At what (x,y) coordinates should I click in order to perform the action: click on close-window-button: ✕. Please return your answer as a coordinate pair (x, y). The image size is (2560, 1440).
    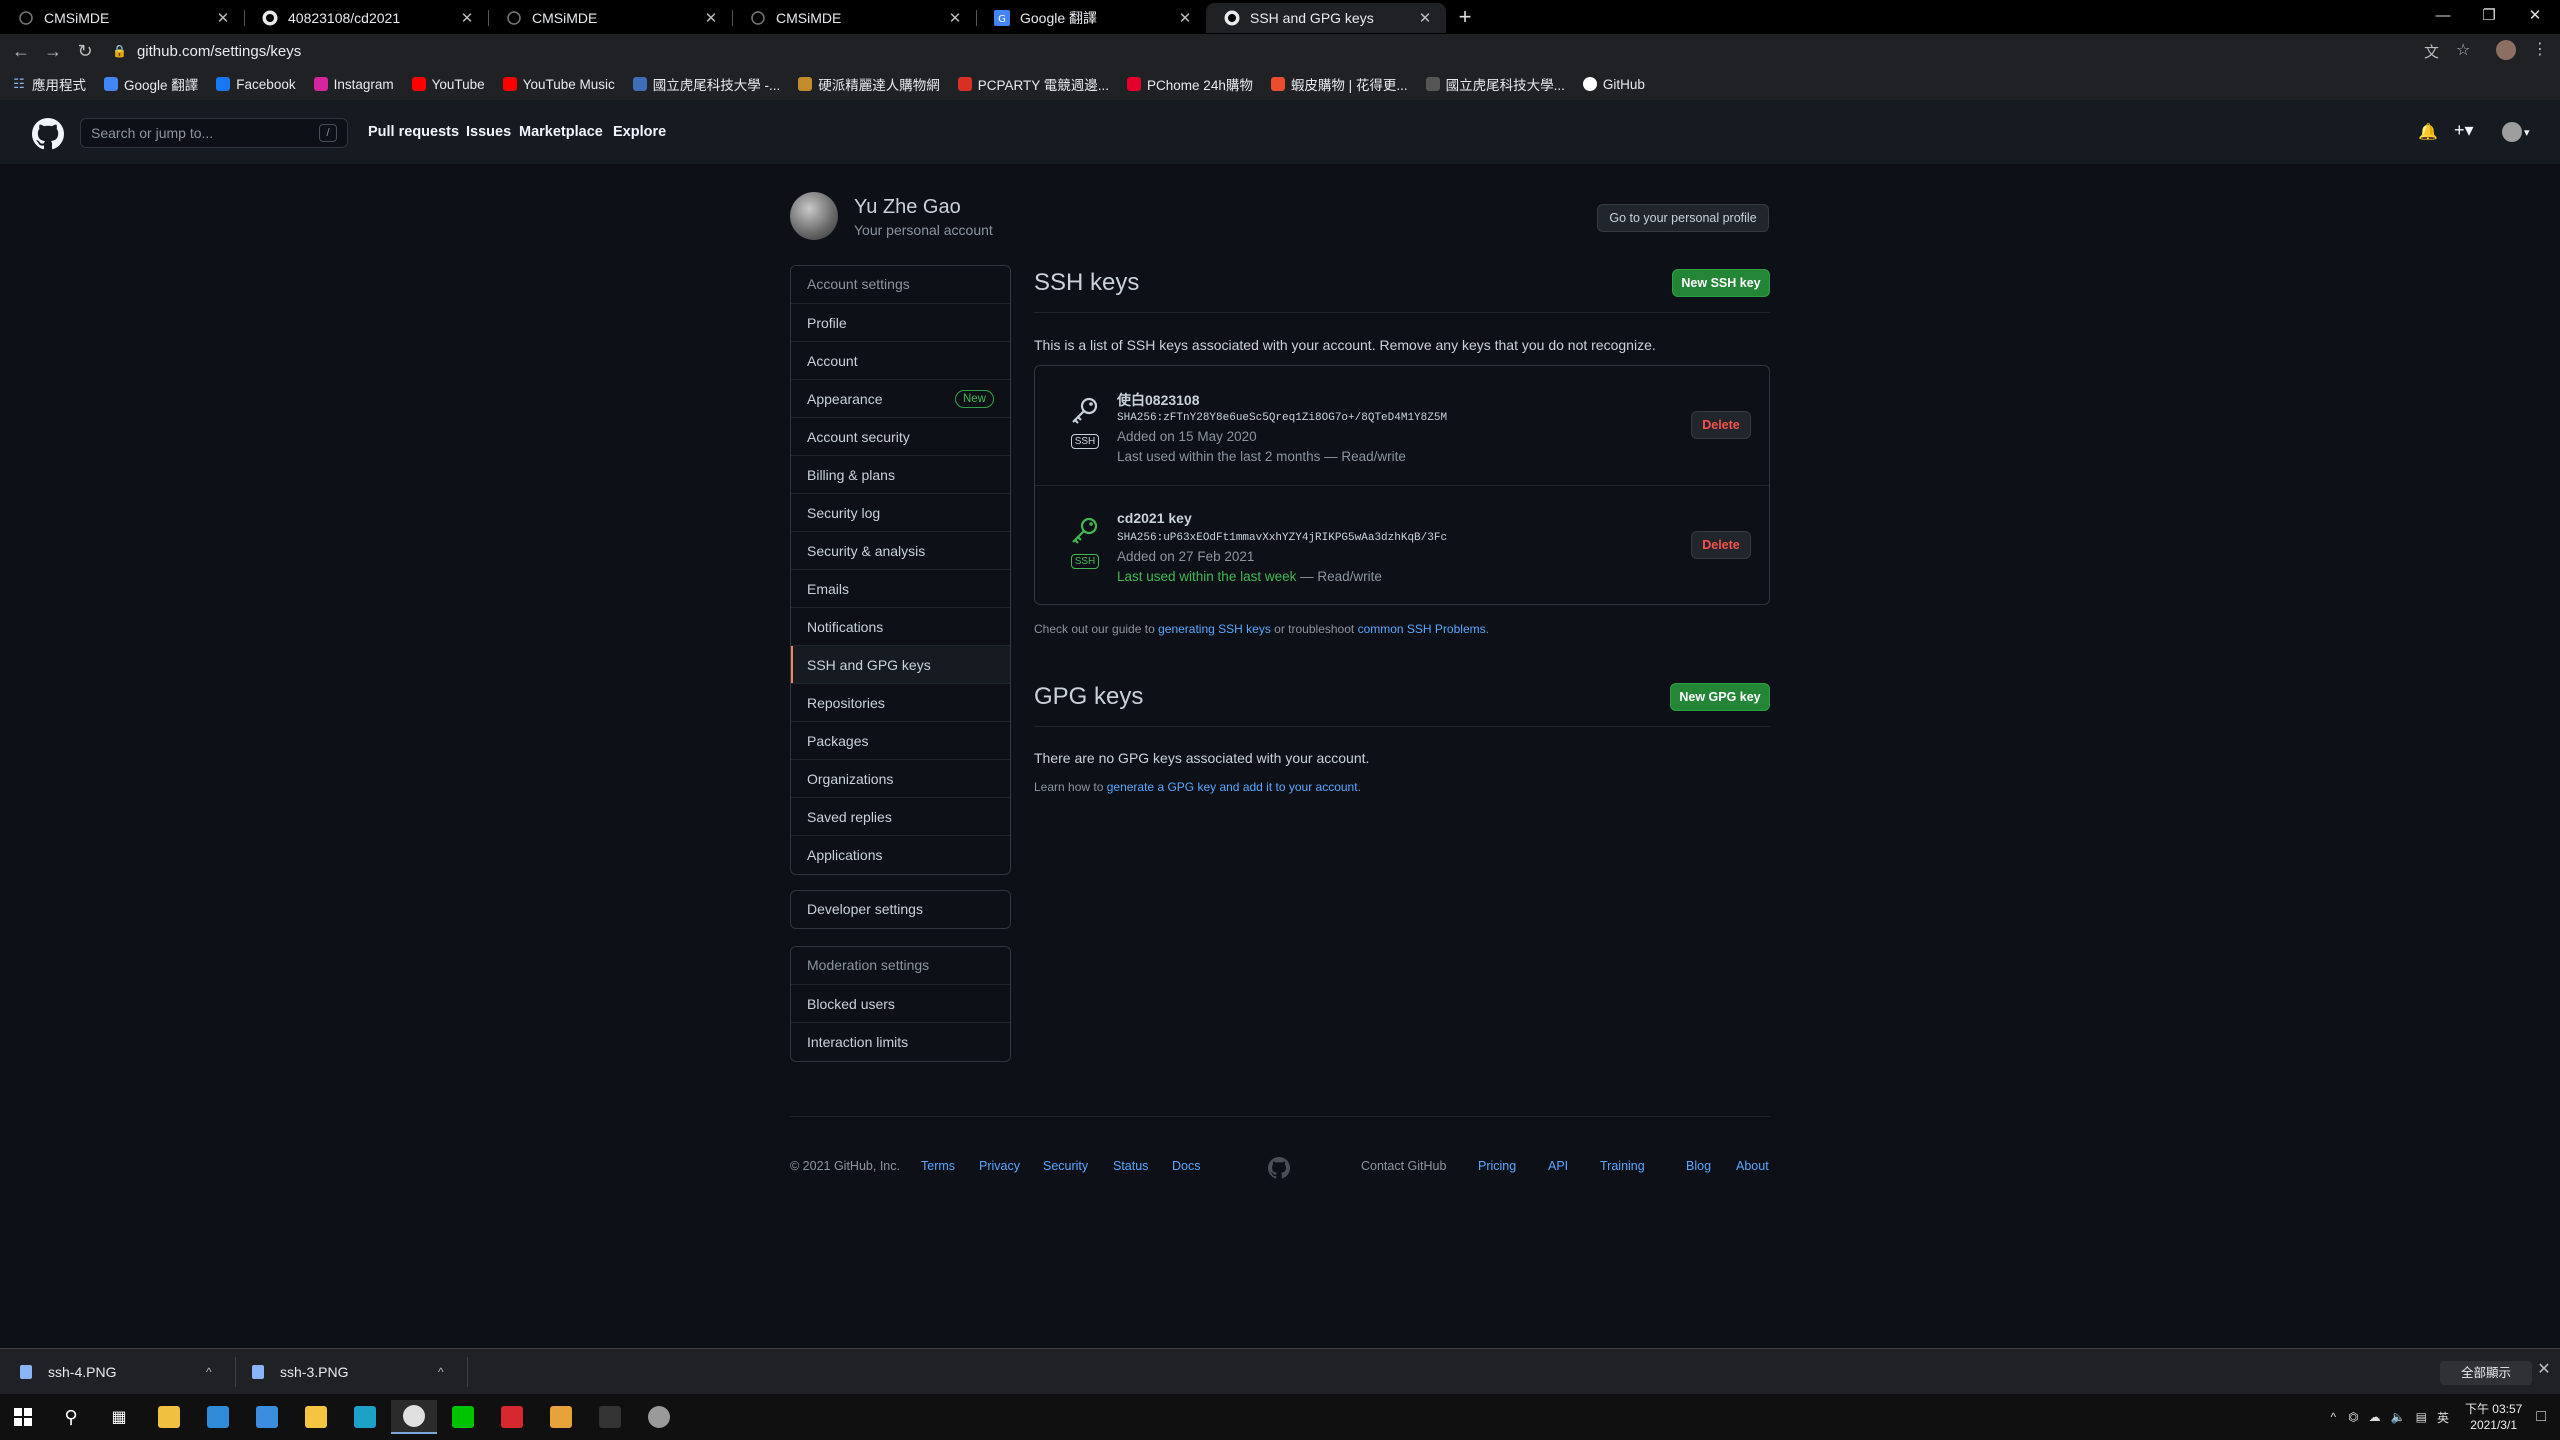
    Looking at the image, I should click on (2535, 16).